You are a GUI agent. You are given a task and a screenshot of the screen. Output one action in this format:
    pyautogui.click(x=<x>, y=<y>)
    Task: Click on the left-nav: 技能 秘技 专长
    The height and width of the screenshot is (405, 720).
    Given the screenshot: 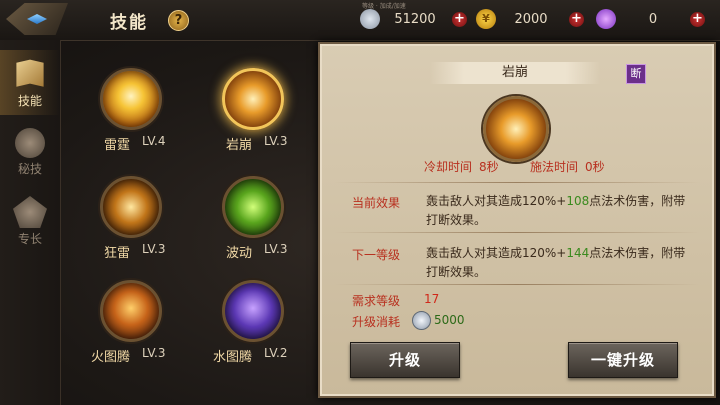 What is the action you would take?
    pyautogui.click(x=30, y=222)
    